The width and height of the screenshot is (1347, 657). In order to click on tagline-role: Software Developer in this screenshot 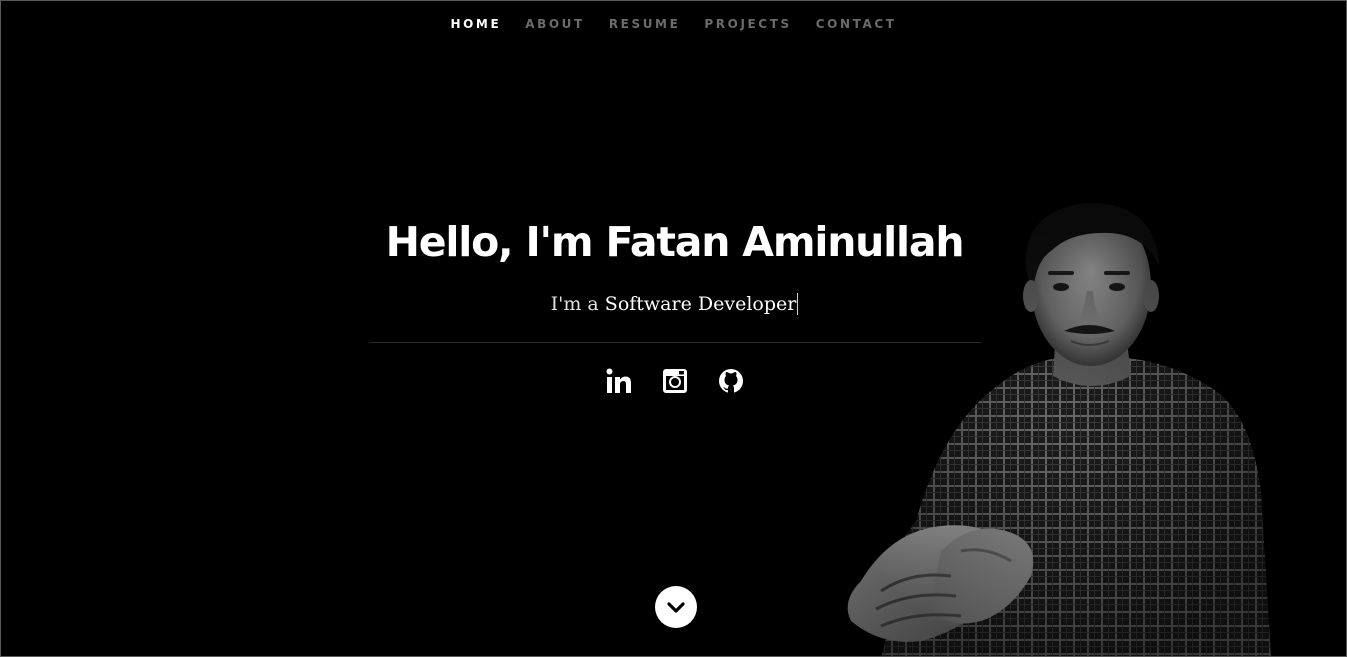, I will do `click(700, 304)`.